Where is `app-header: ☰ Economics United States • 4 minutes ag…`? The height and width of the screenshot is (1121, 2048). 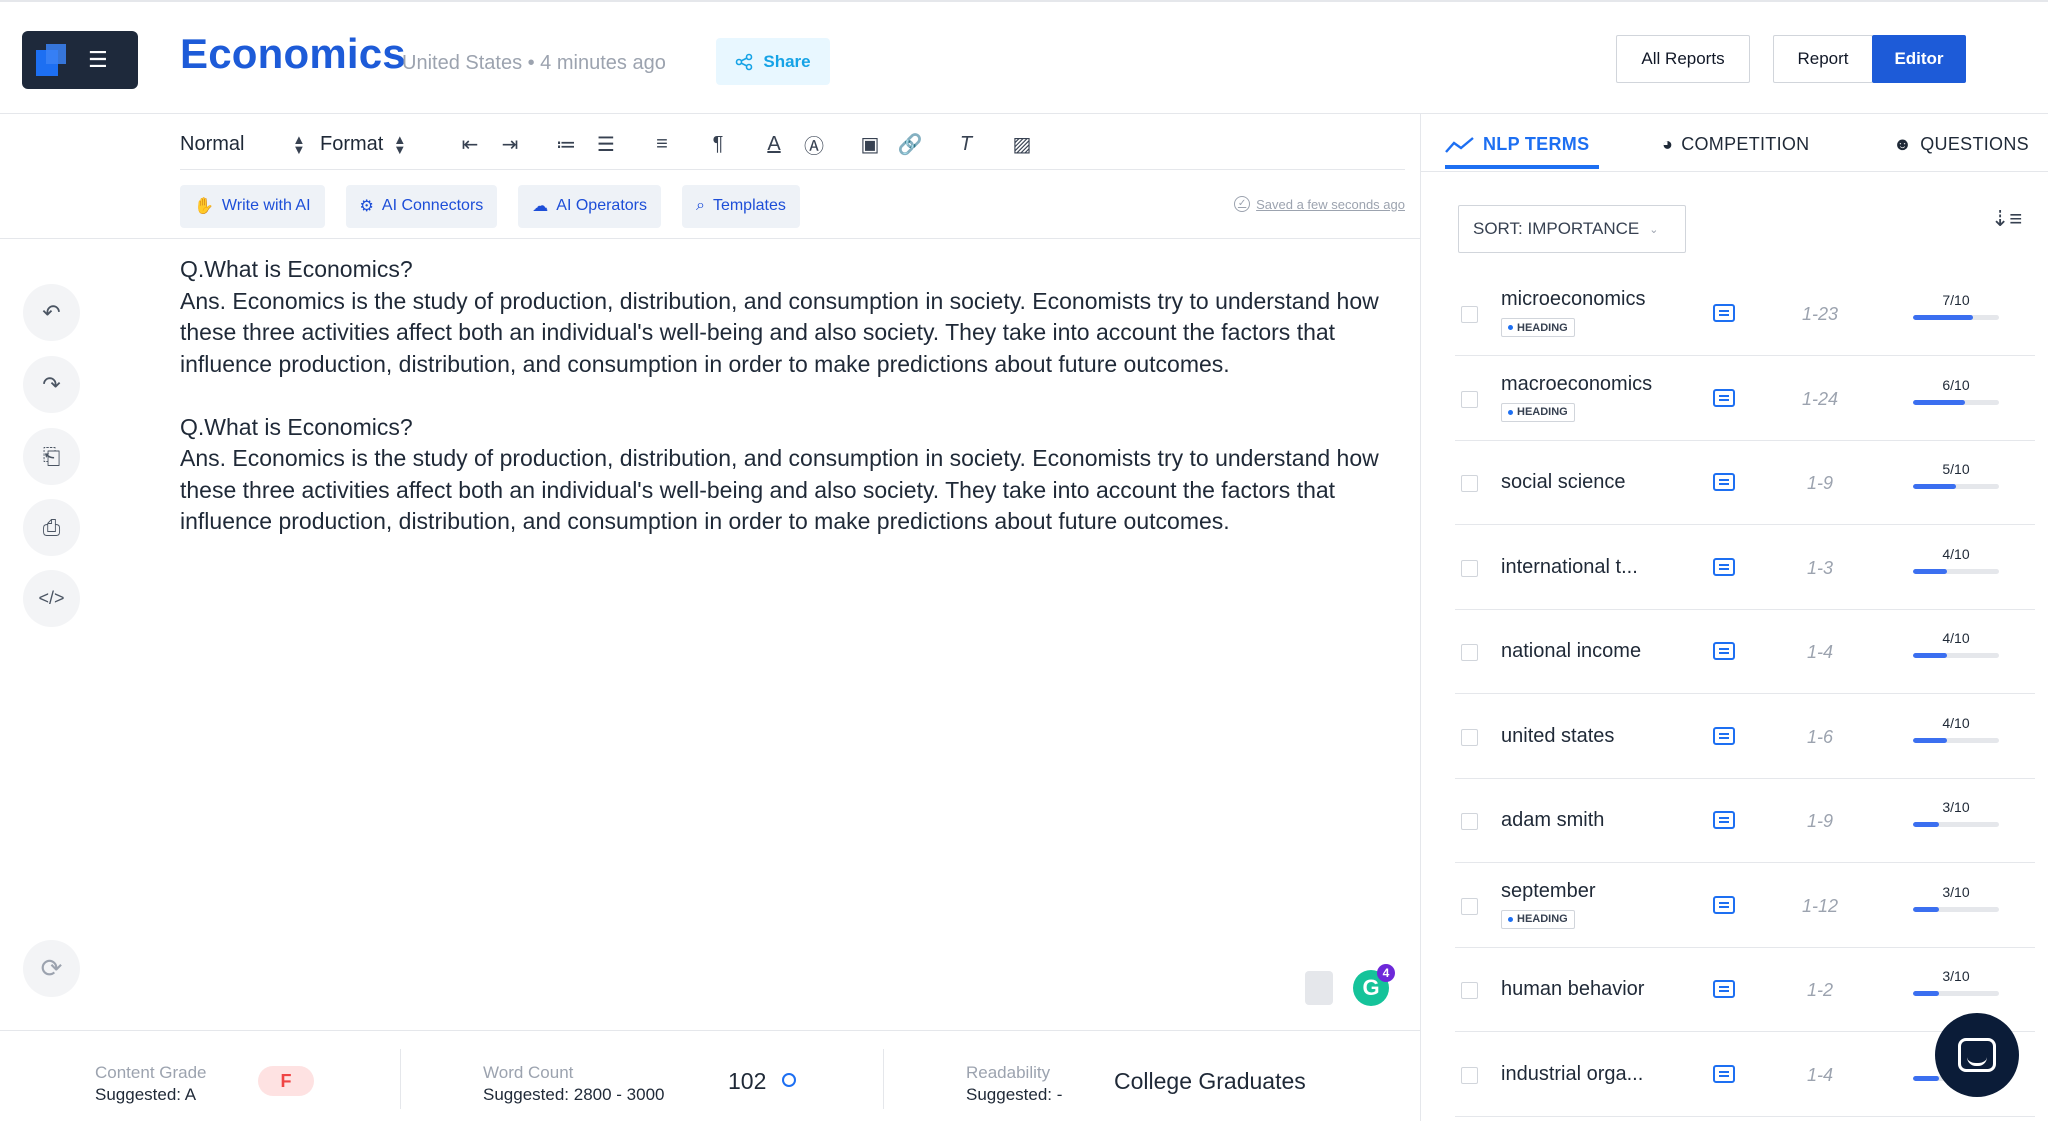 app-header: ☰ Economics United States • 4 minutes ag… is located at coordinates (1024, 57).